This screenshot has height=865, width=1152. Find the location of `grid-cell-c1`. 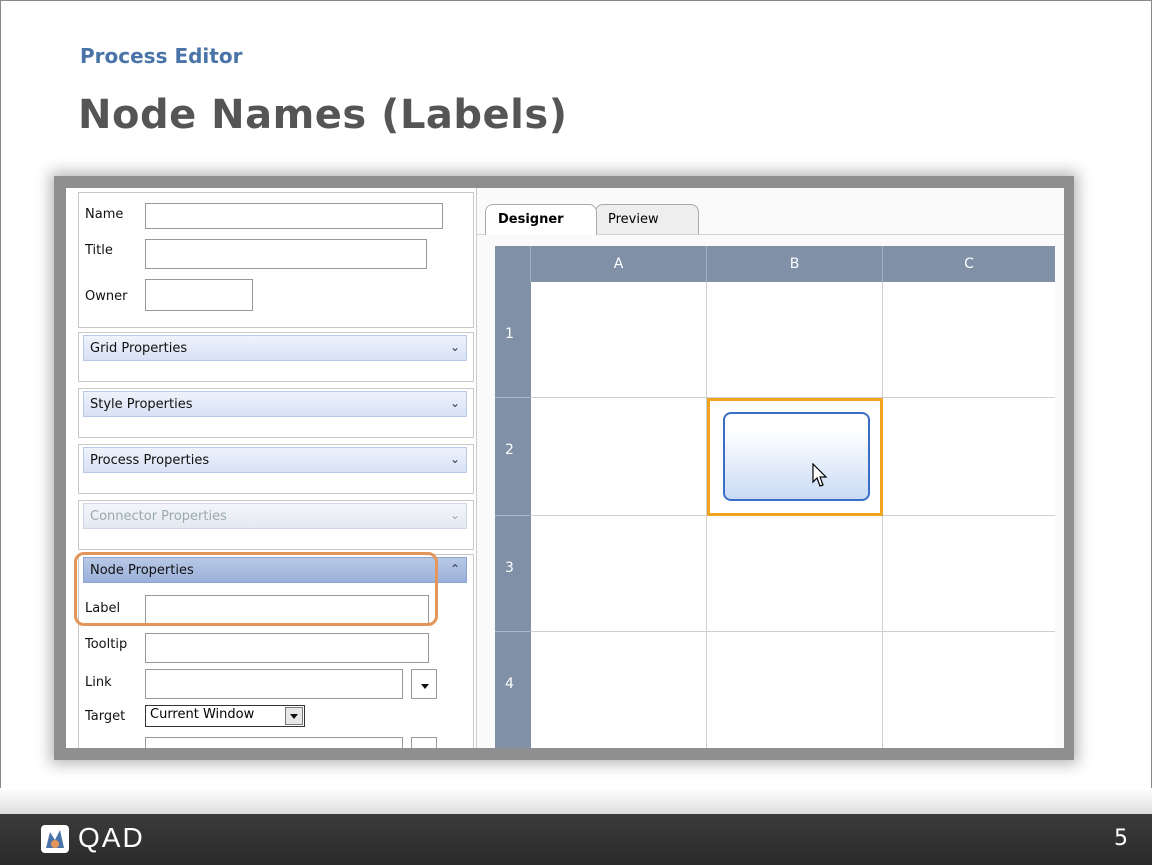

grid-cell-c1 is located at coordinates (969, 340).